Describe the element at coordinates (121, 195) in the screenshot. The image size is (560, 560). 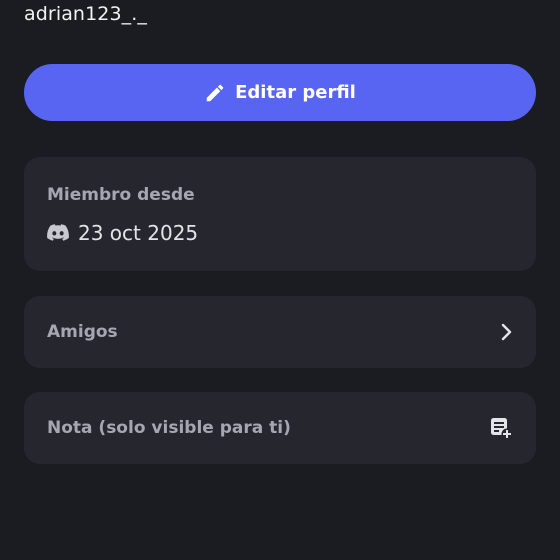
I see `member-since-label: Miembro desde` at that location.